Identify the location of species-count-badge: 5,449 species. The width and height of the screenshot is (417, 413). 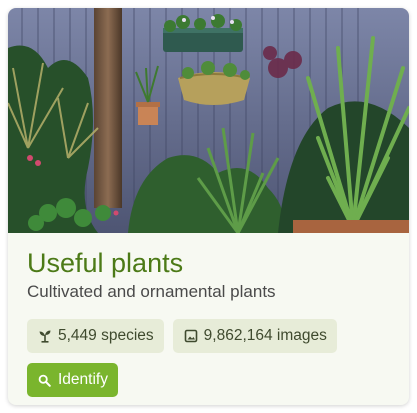
(95, 336).